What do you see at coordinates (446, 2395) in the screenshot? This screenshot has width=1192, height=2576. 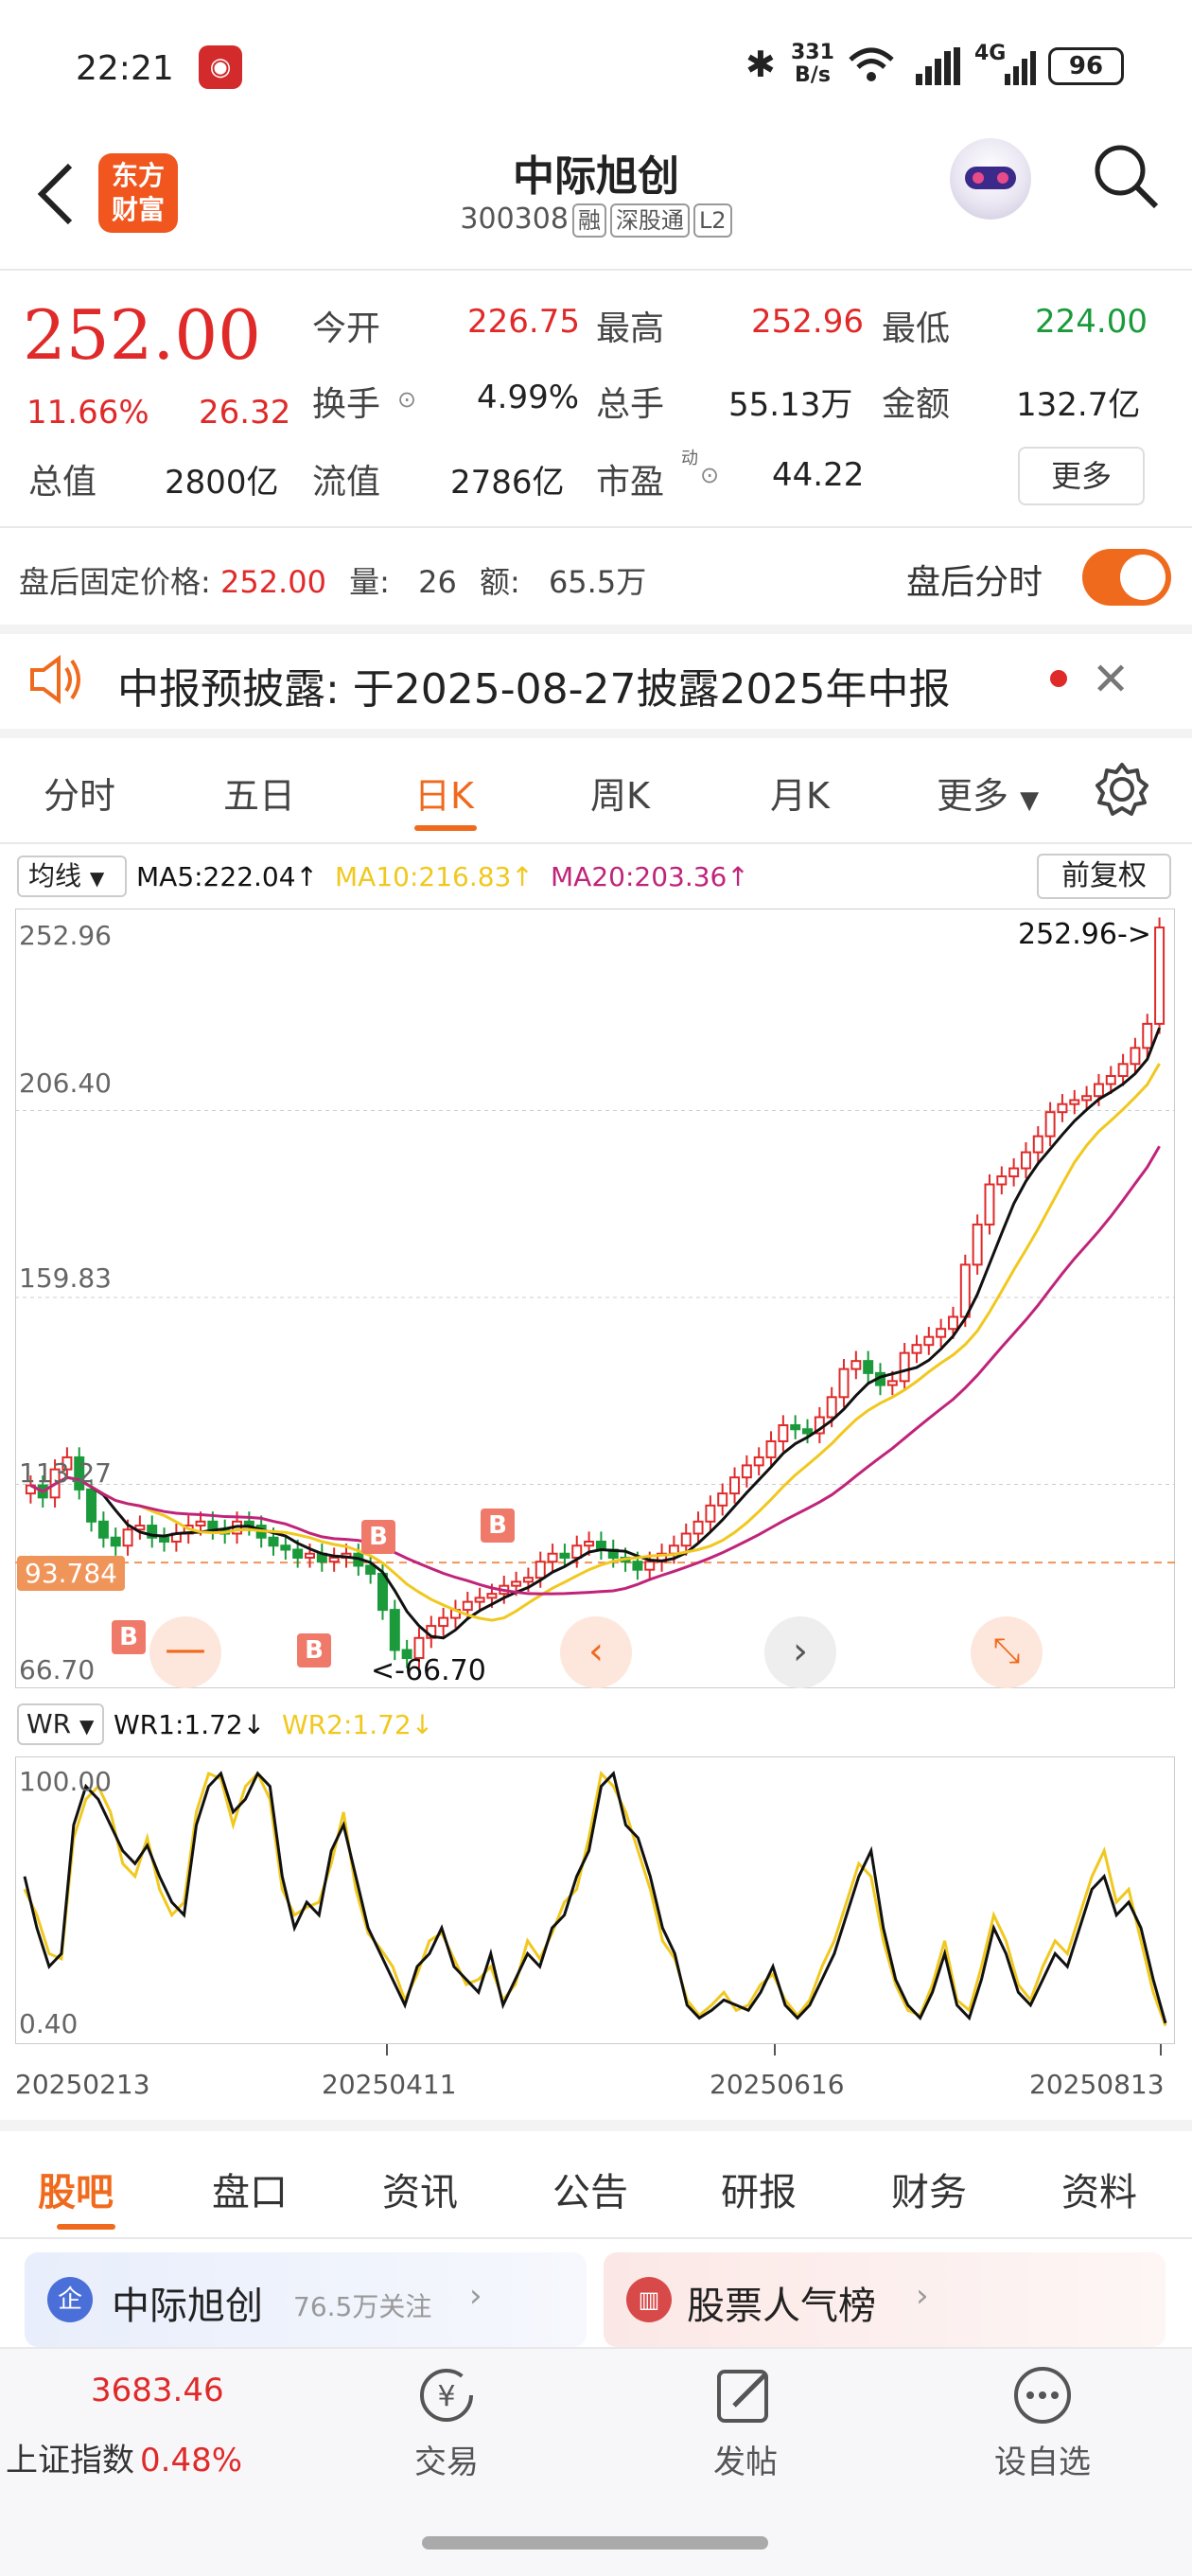 I see `trade-icon: ¥` at bounding box center [446, 2395].